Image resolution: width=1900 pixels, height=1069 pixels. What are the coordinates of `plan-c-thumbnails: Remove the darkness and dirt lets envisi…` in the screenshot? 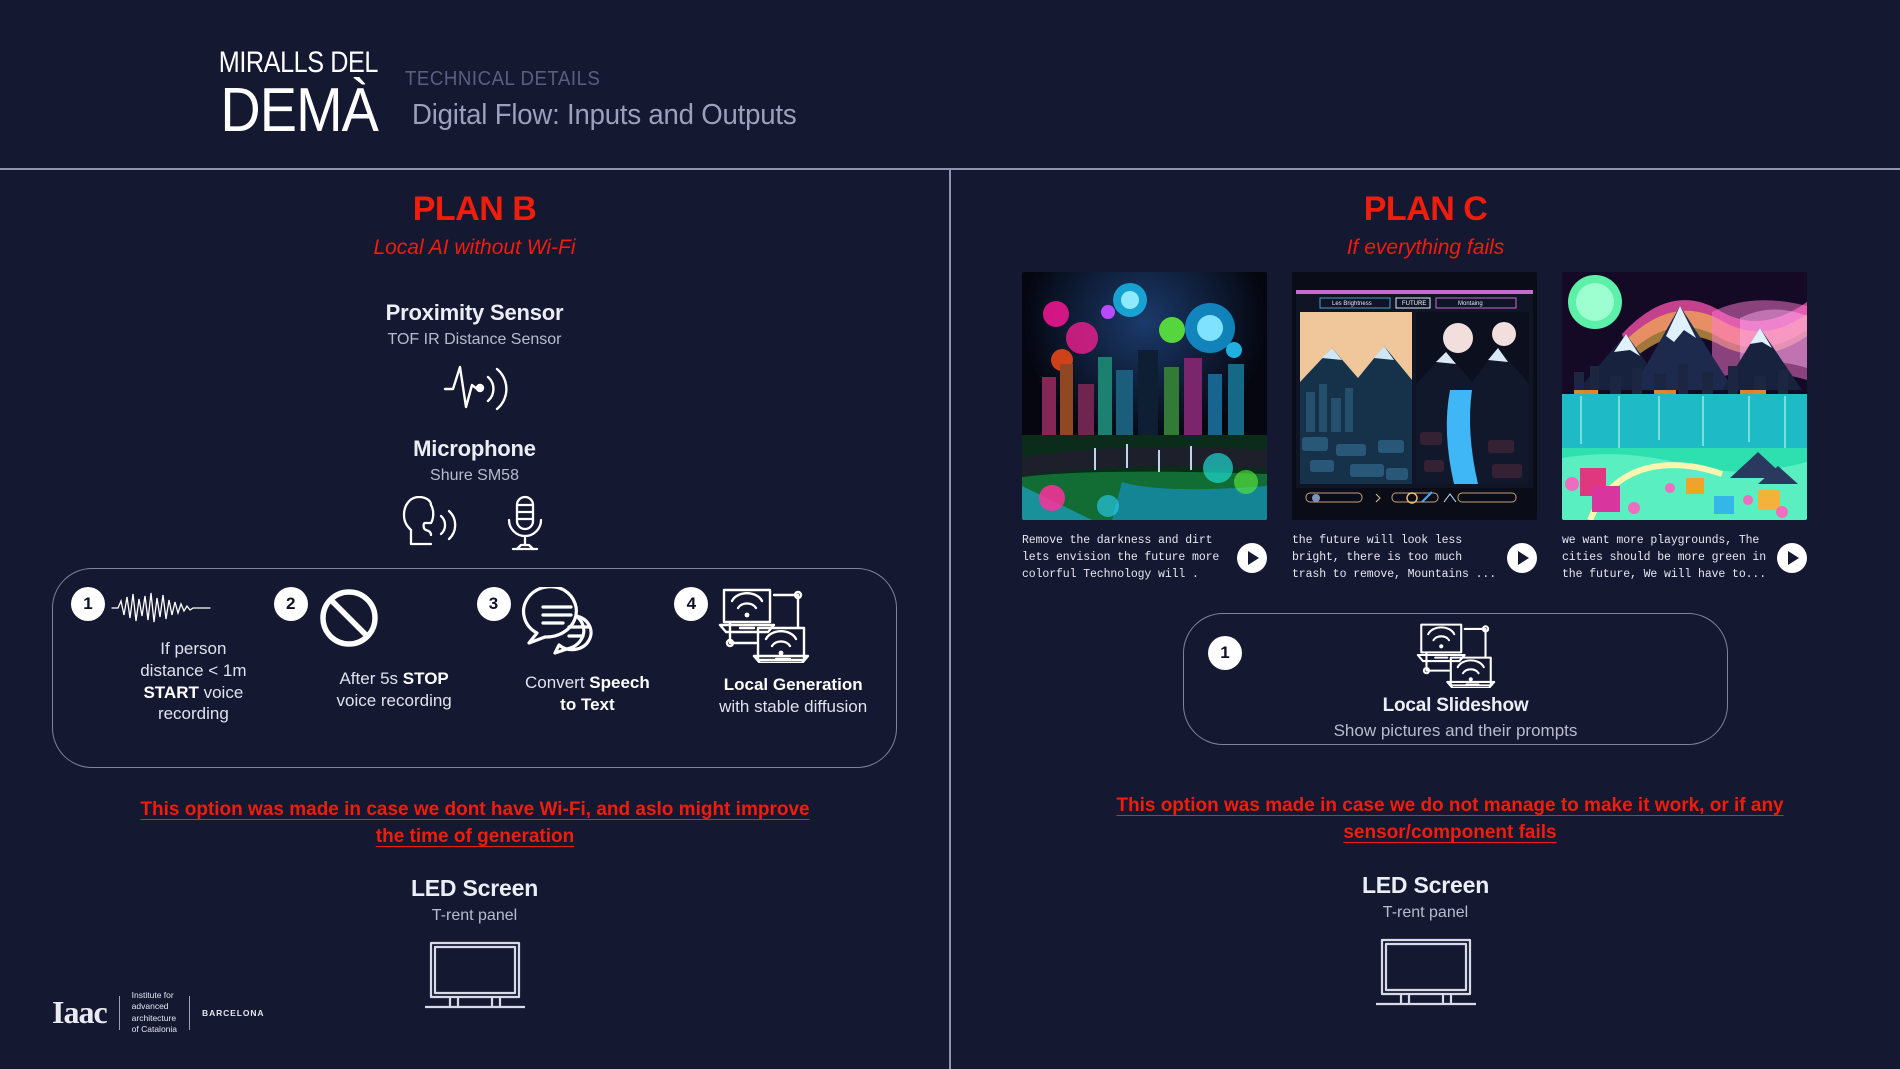 It's located at (1414, 427).